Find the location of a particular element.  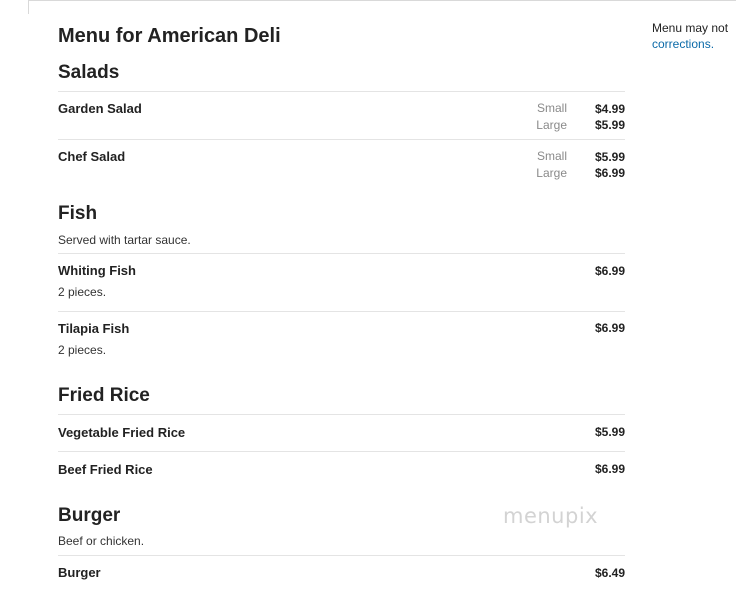

item-name: Chef Salad is located at coordinates (92, 156).